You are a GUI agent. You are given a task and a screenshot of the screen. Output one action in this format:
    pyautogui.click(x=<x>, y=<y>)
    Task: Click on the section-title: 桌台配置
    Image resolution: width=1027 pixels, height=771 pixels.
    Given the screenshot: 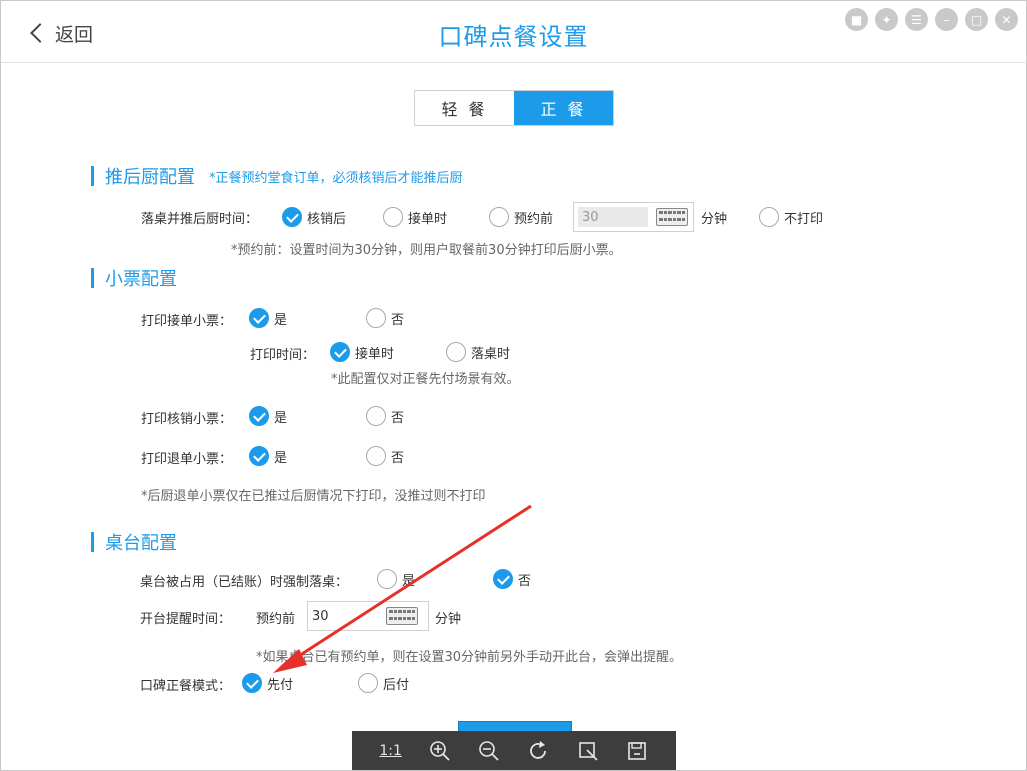 What is the action you would take?
    pyautogui.click(x=141, y=543)
    